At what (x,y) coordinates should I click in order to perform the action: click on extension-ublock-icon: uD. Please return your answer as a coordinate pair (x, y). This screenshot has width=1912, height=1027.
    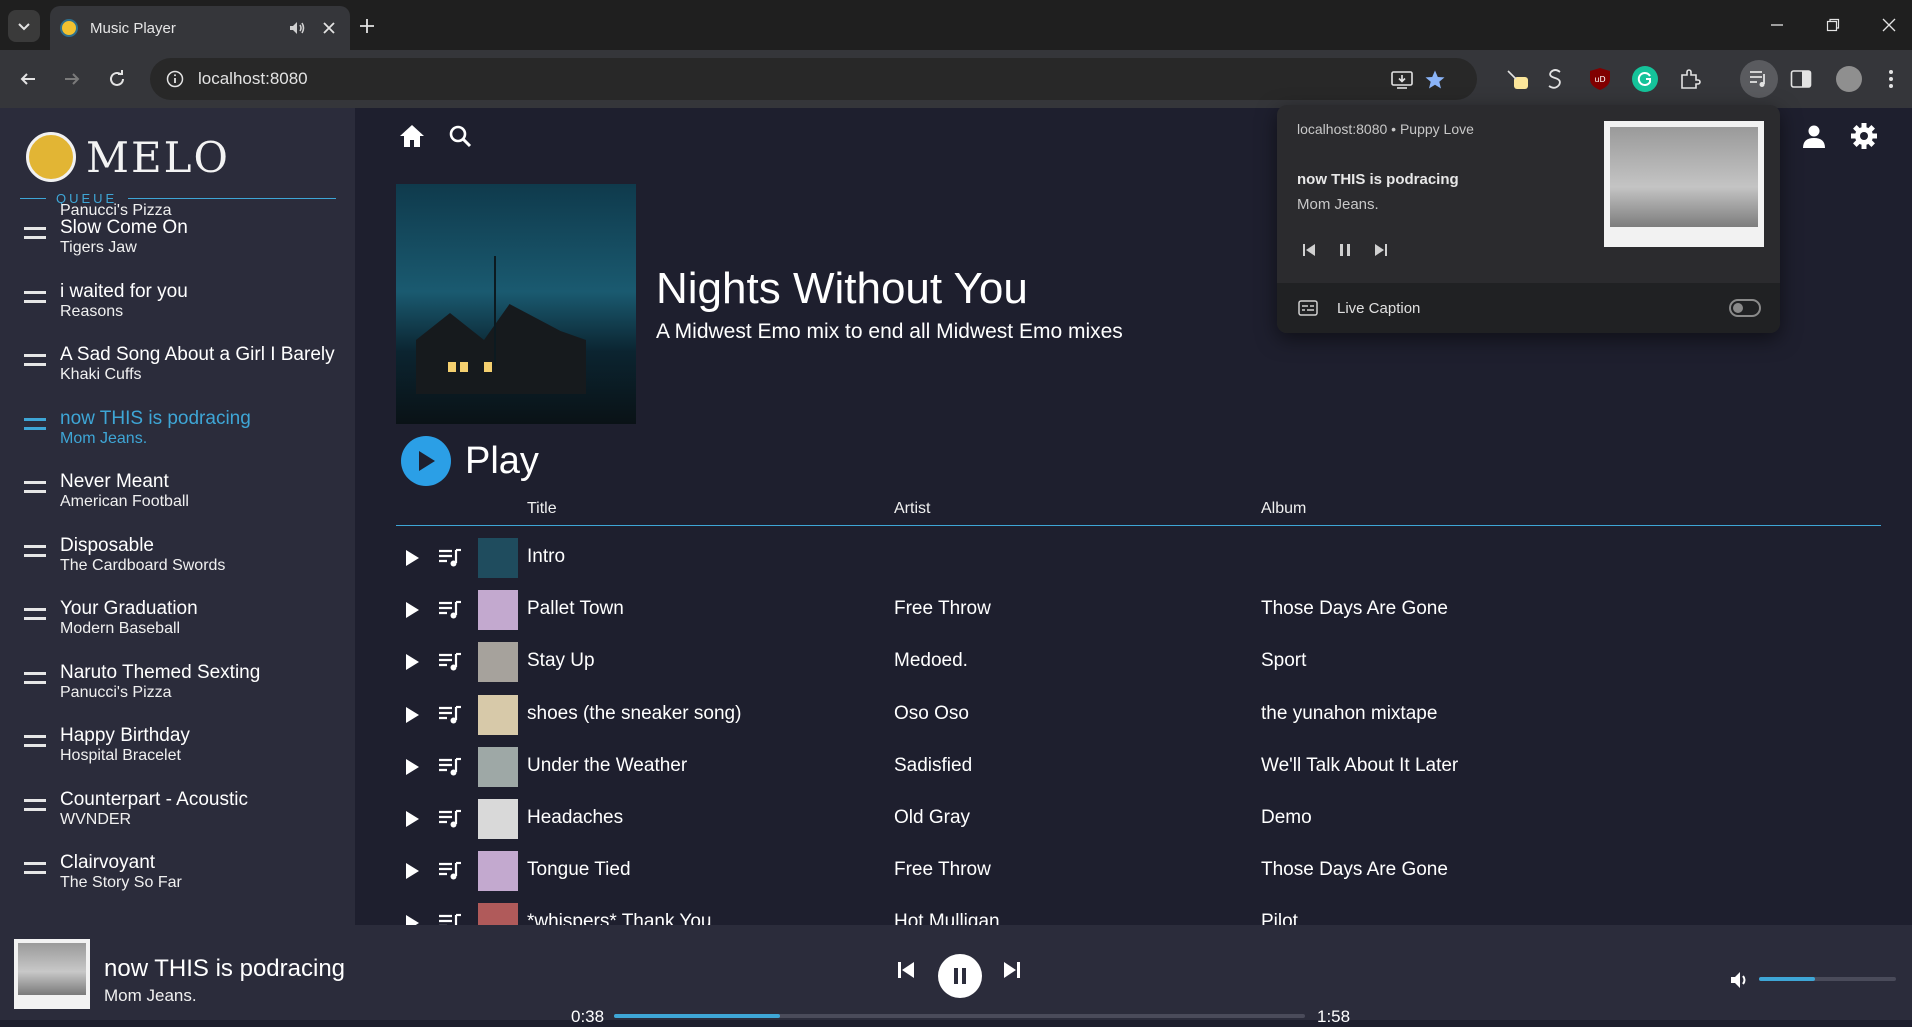
    Looking at the image, I should click on (1600, 79).